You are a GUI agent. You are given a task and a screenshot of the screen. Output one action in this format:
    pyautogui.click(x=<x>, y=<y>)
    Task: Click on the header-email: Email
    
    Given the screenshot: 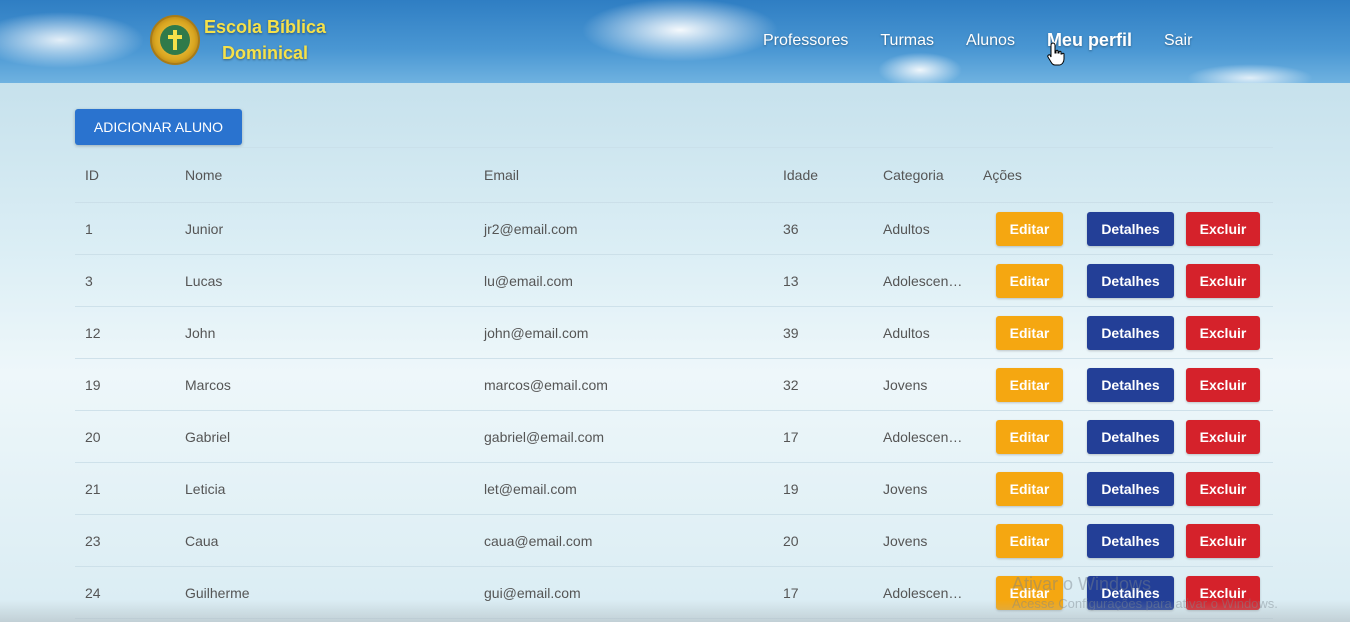 What is the action you would take?
    pyautogui.click(x=502, y=175)
    